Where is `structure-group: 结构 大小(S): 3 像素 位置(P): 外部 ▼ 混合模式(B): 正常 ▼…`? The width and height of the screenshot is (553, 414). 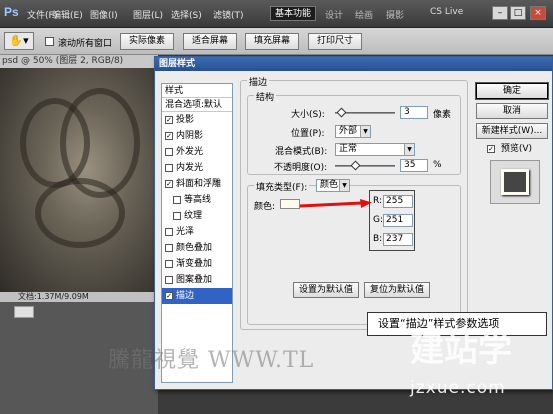 structure-group: 结构 大小(S): 3 像素 位置(P): 外部 ▼ 混合模式(B): 正常 ▼… is located at coordinates (354, 132).